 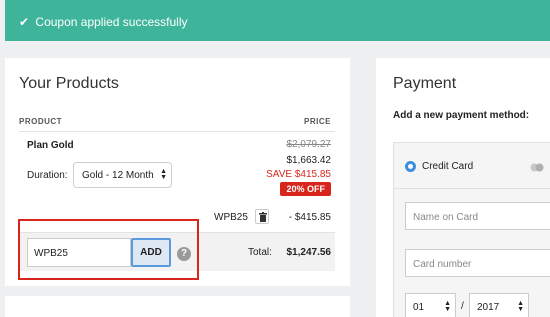 What do you see at coordinates (430, 305) in the screenshot?
I see `expiry-month-select: 01 ▲ ▼` at bounding box center [430, 305].